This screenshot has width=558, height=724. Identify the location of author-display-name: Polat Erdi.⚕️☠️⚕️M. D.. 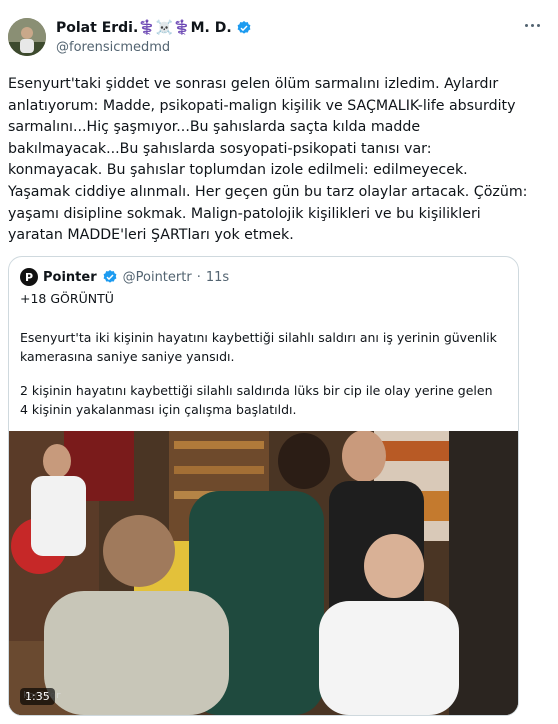
(144, 28).